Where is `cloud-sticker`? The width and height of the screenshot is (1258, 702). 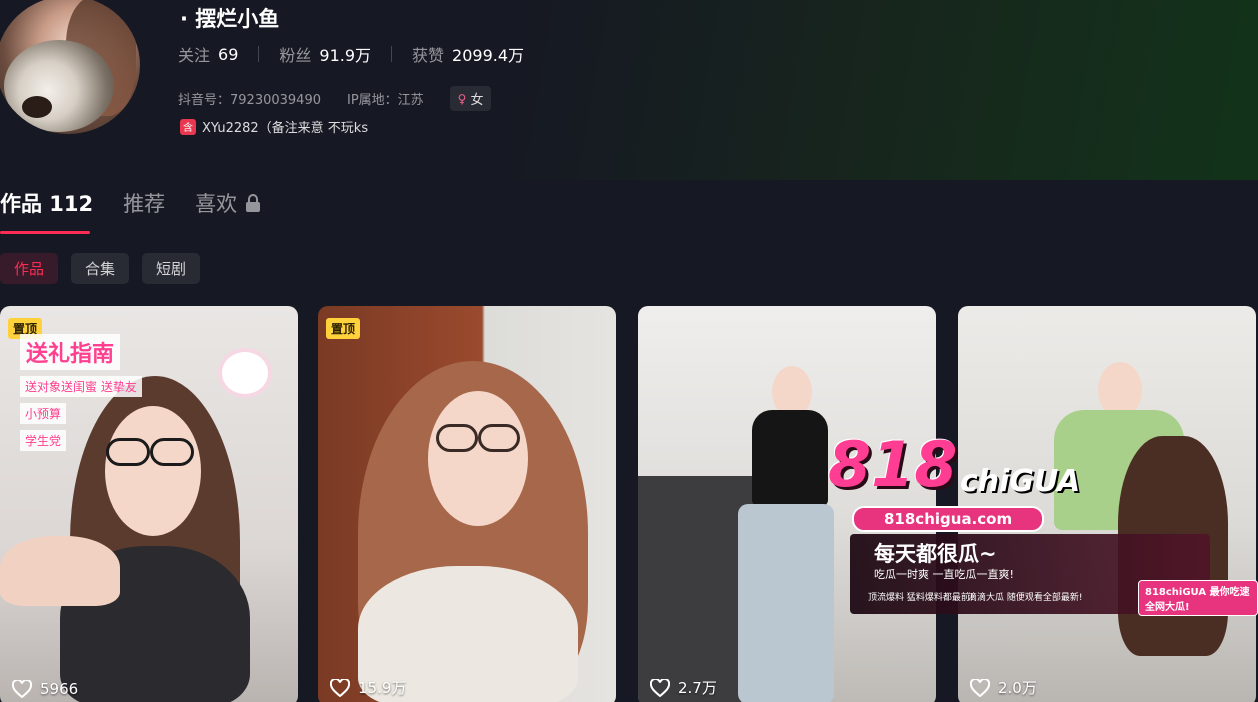
cloud-sticker is located at coordinates (245, 373).